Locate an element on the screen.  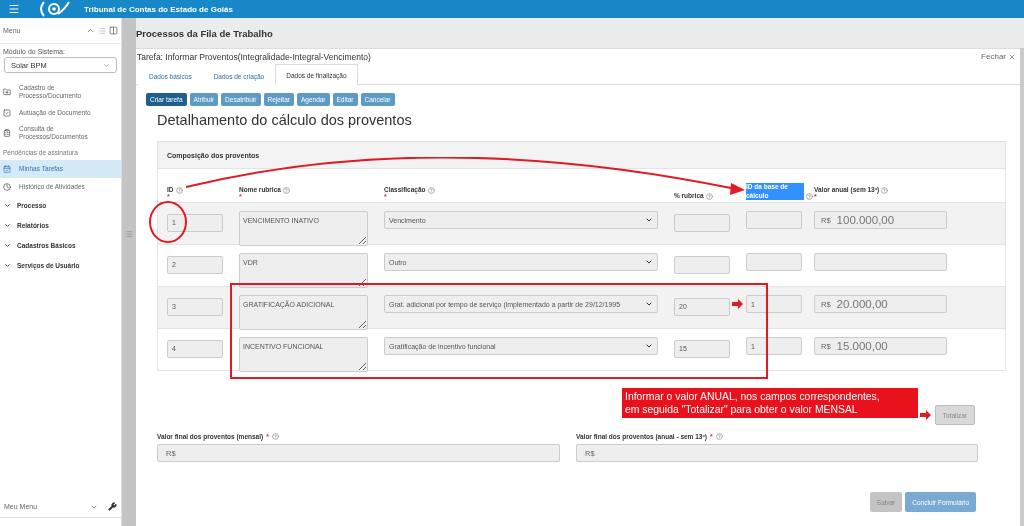
menu-icon is located at coordinates (14, 9).